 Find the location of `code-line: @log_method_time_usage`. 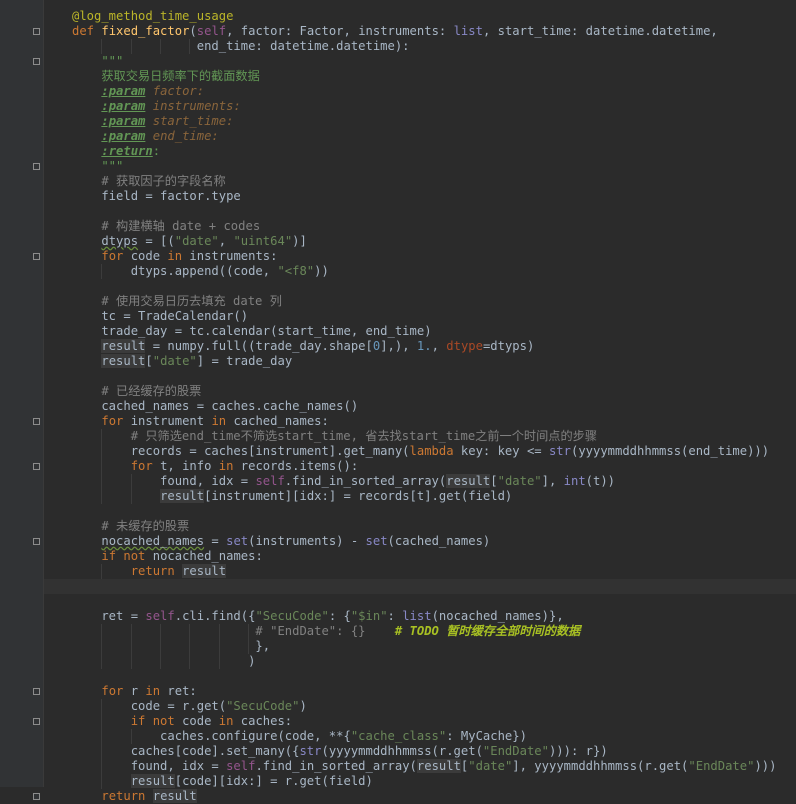

code-line: @log_method_time_usage is located at coordinates (138, 16).